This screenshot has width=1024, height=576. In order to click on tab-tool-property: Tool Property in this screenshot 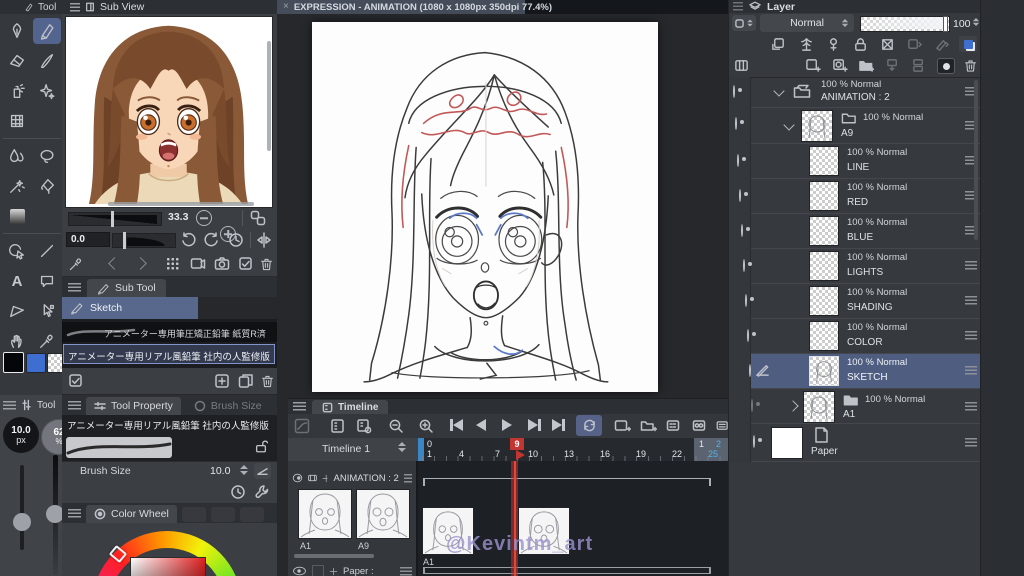, I will do `click(133, 406)`.